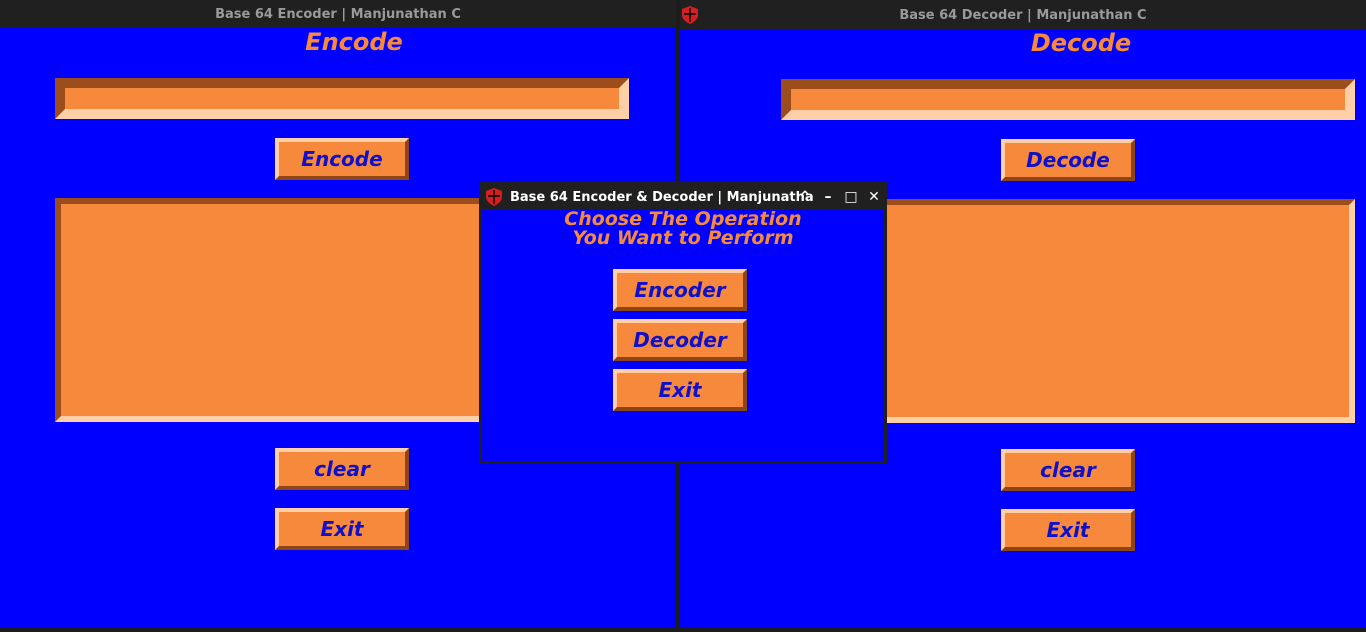  What do you see at coordinates (680, 390) in the screenshot?
I see `dialog-exit-button: Exit` at bounding box center [680, 390].